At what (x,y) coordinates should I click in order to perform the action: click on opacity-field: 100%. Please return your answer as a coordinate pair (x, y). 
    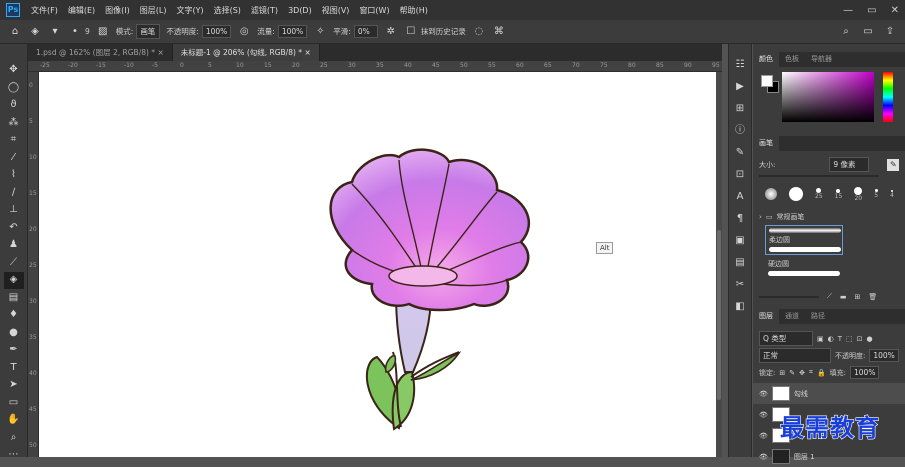
    Looking at the image, I should click on (216, 31).